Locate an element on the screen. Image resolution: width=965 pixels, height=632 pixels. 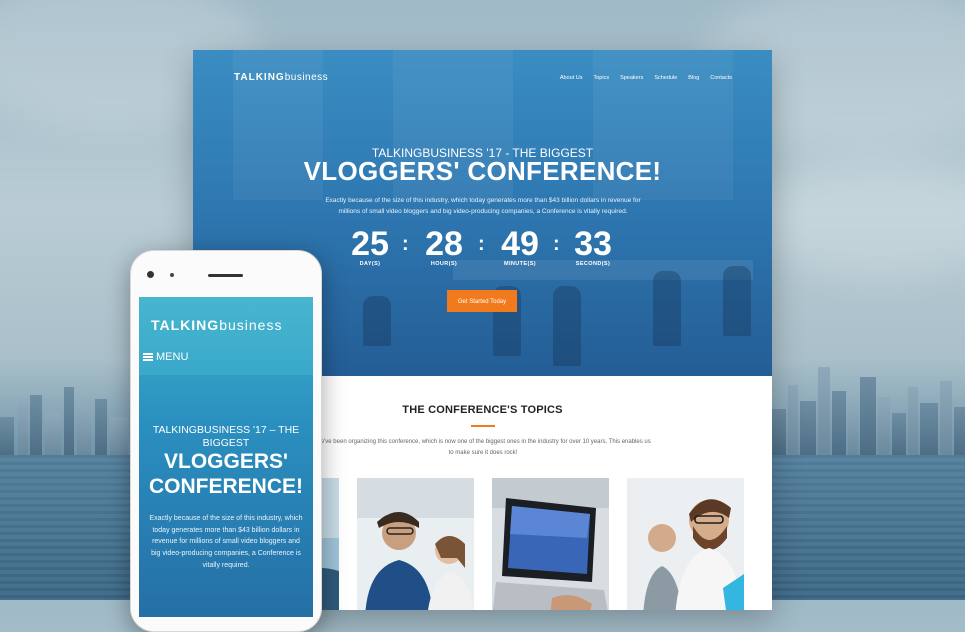
proximity-sensor is located at coordinates (172, 275).